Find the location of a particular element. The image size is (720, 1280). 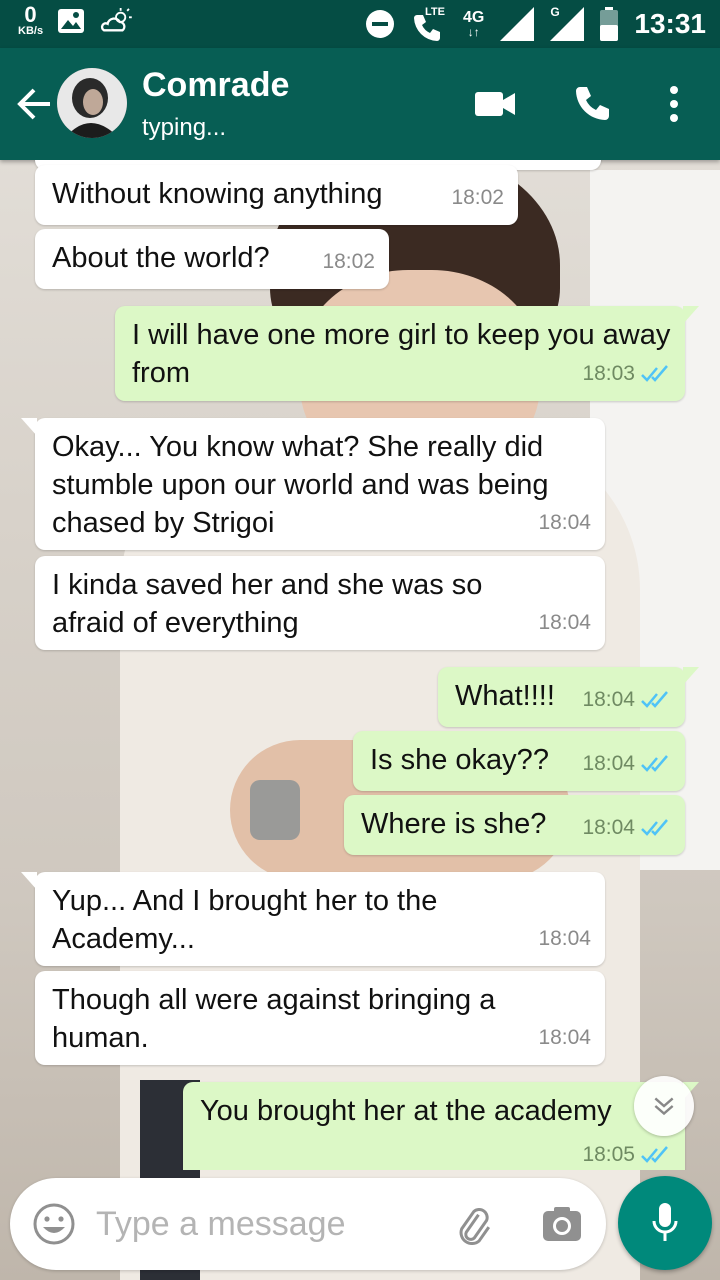

network-speed-unit: KB/s is located at coordinates (31, 31).